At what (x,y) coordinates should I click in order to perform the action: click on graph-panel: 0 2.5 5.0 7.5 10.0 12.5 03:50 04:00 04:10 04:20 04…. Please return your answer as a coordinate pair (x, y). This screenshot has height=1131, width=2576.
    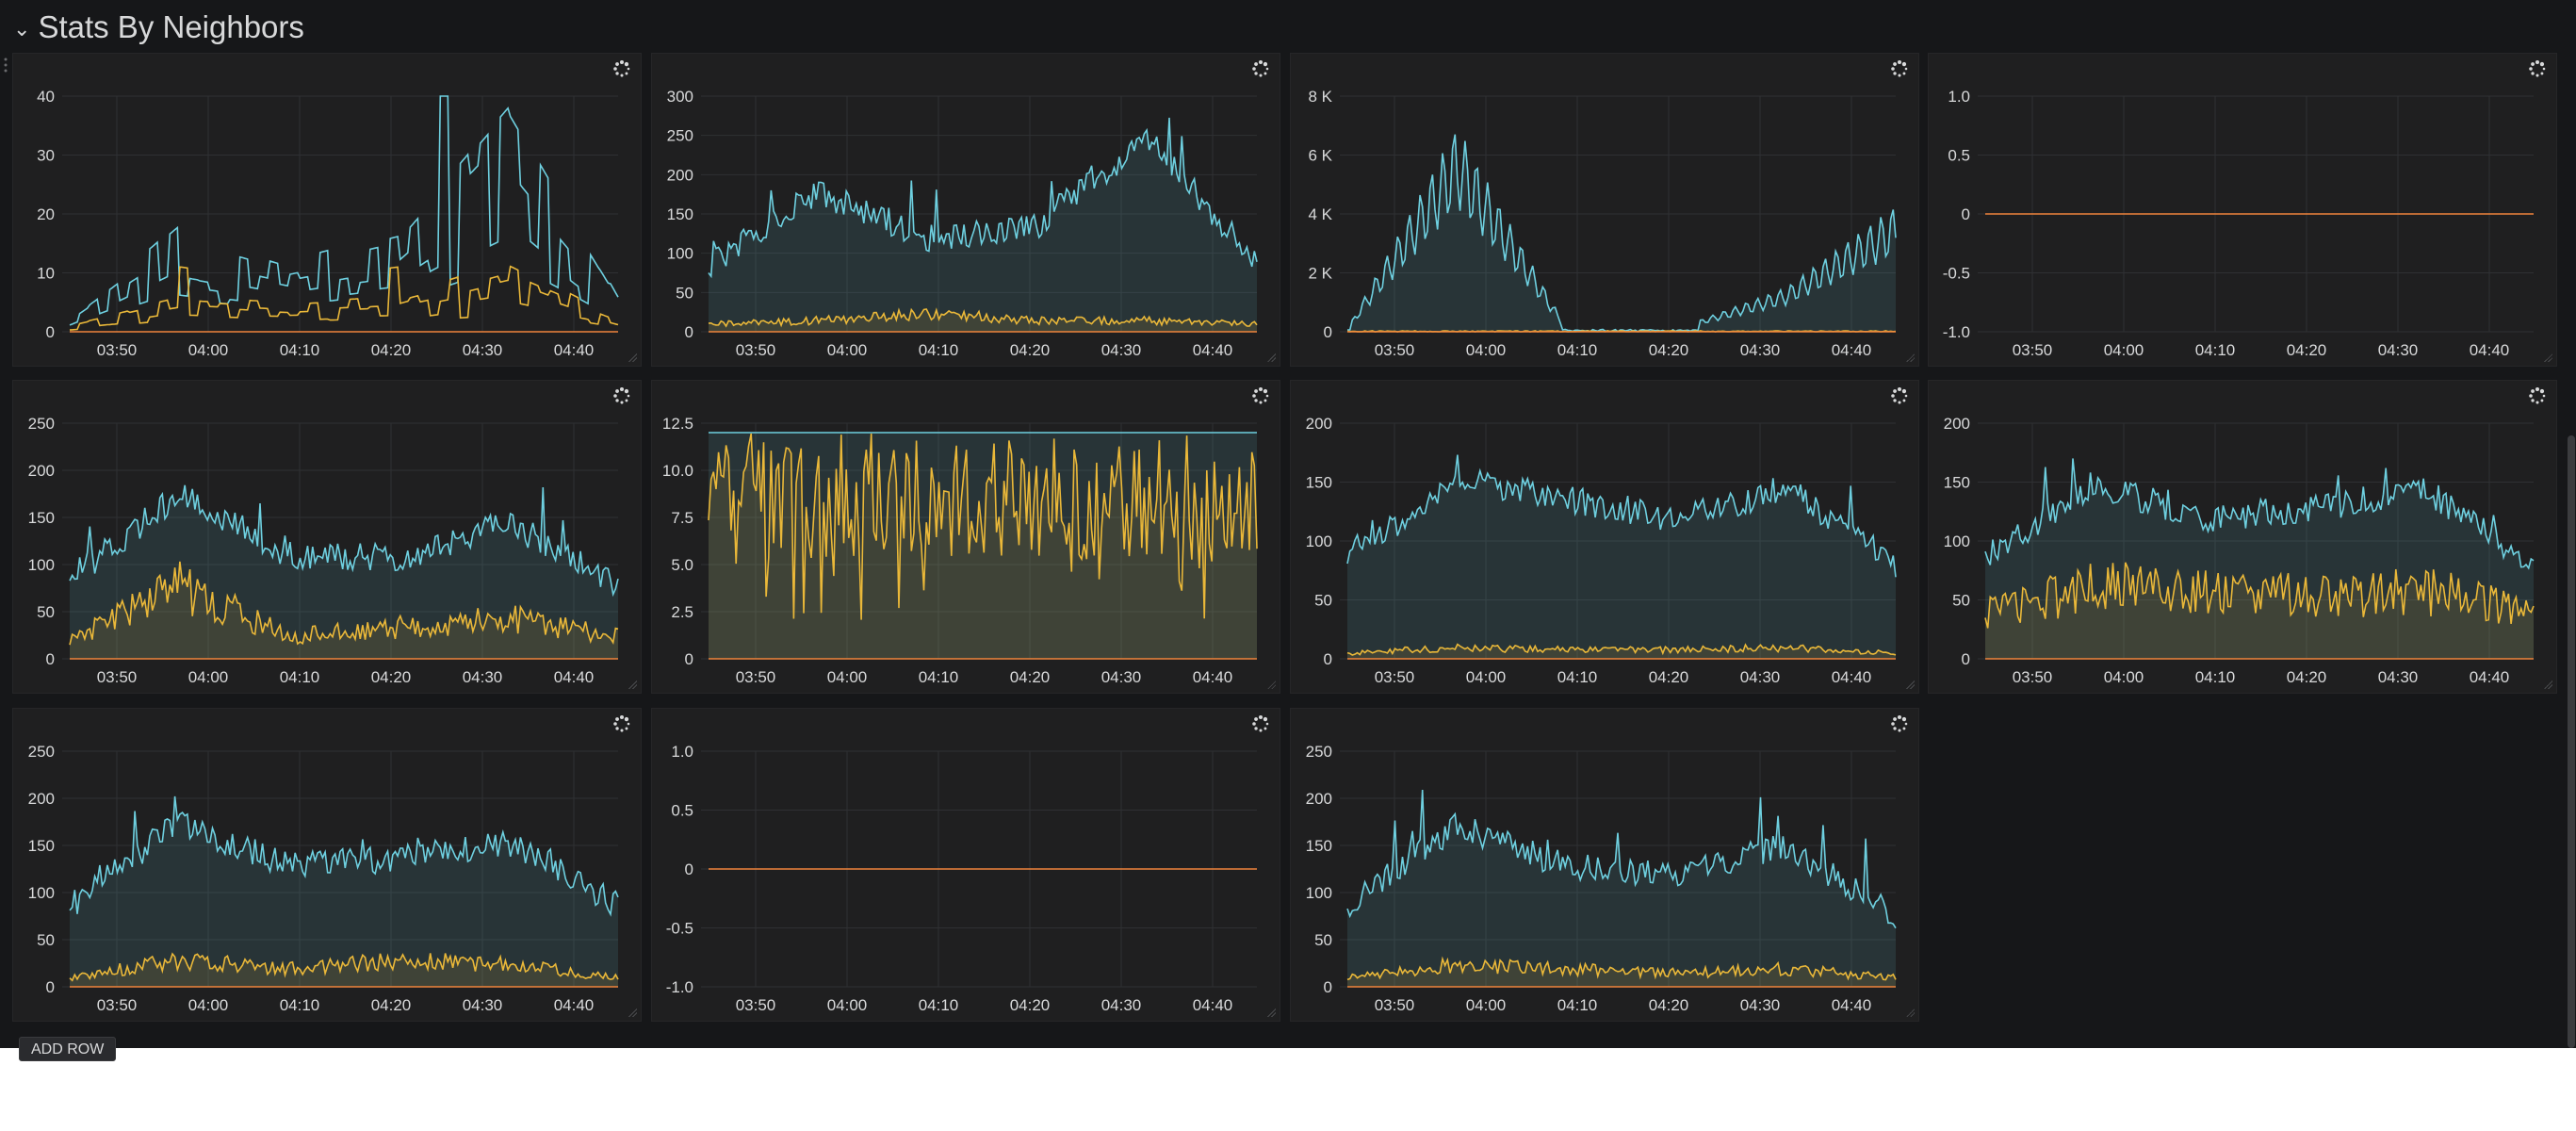
    Looking at the image, I should click on (965, 537).